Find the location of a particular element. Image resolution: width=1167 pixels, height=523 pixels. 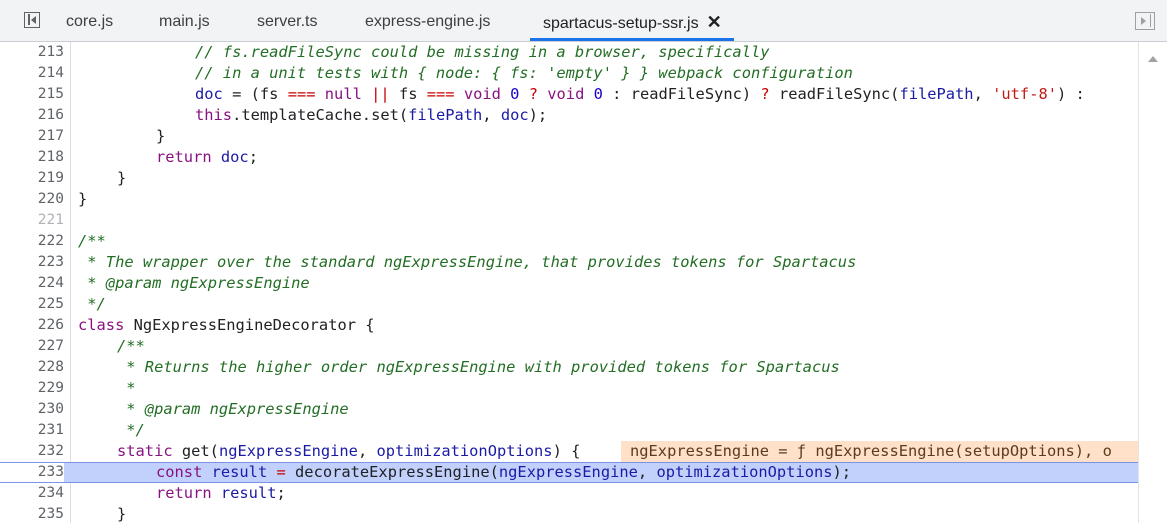

line-number: 213 is located at coordinates (32, 52).